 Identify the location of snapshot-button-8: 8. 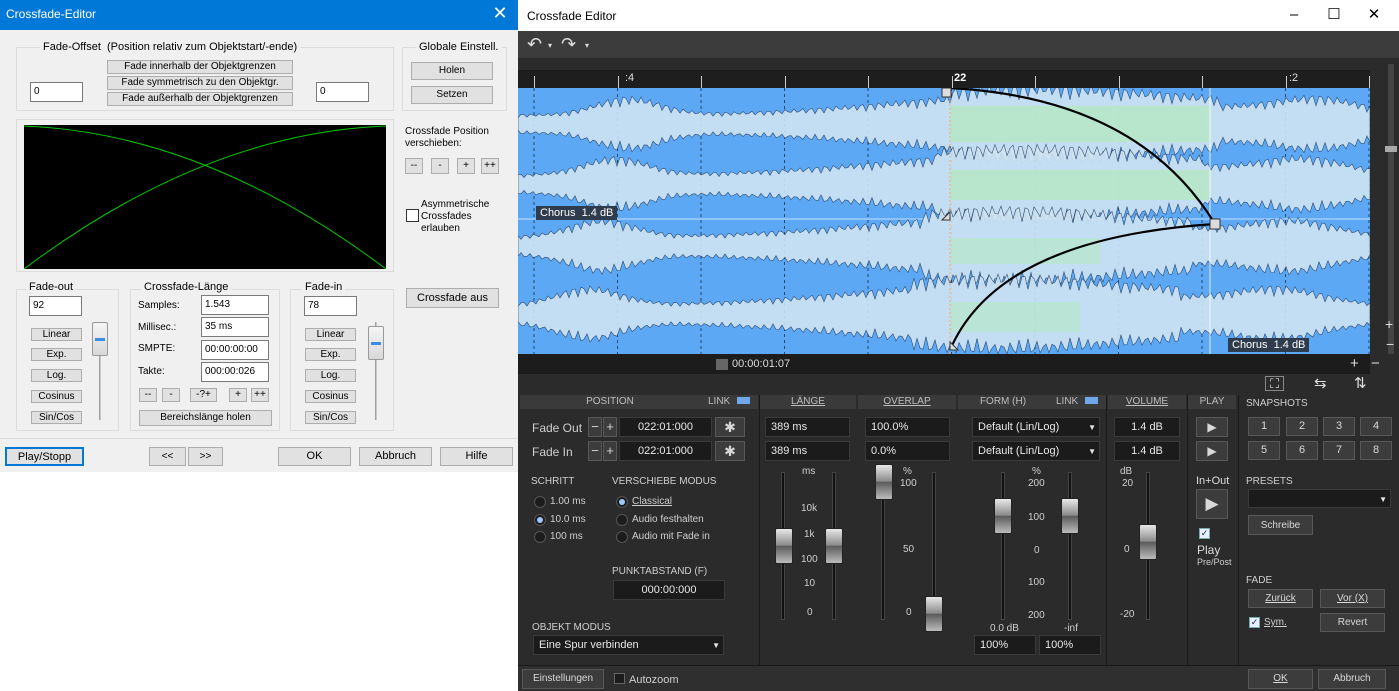
(1376, 450).